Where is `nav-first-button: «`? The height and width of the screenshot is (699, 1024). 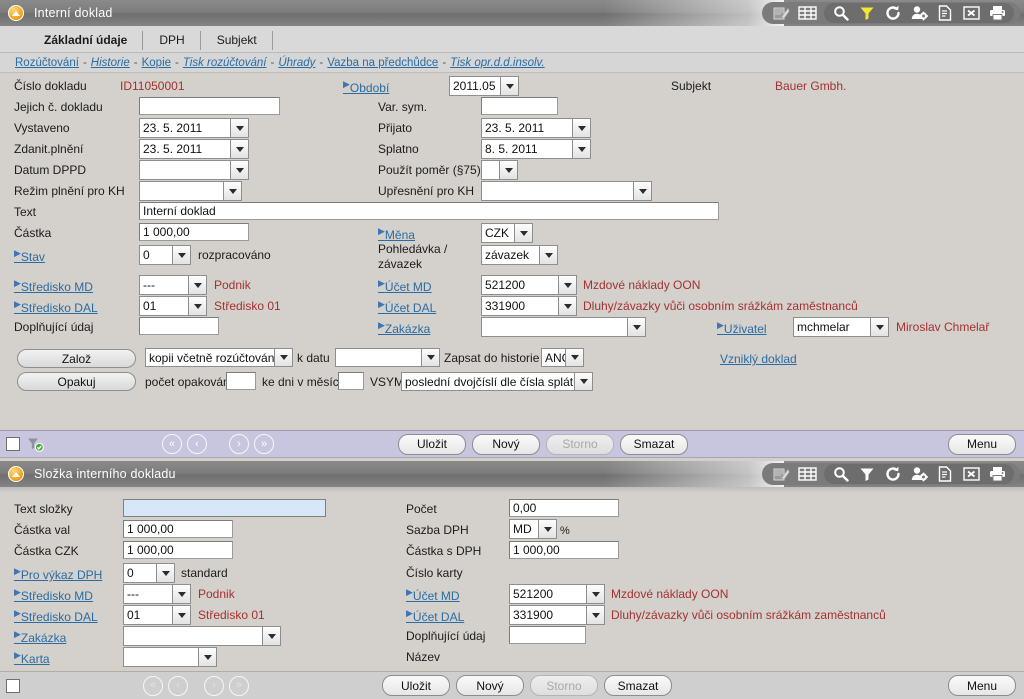
nav-first-button: « is located at coordinates (172, 444).